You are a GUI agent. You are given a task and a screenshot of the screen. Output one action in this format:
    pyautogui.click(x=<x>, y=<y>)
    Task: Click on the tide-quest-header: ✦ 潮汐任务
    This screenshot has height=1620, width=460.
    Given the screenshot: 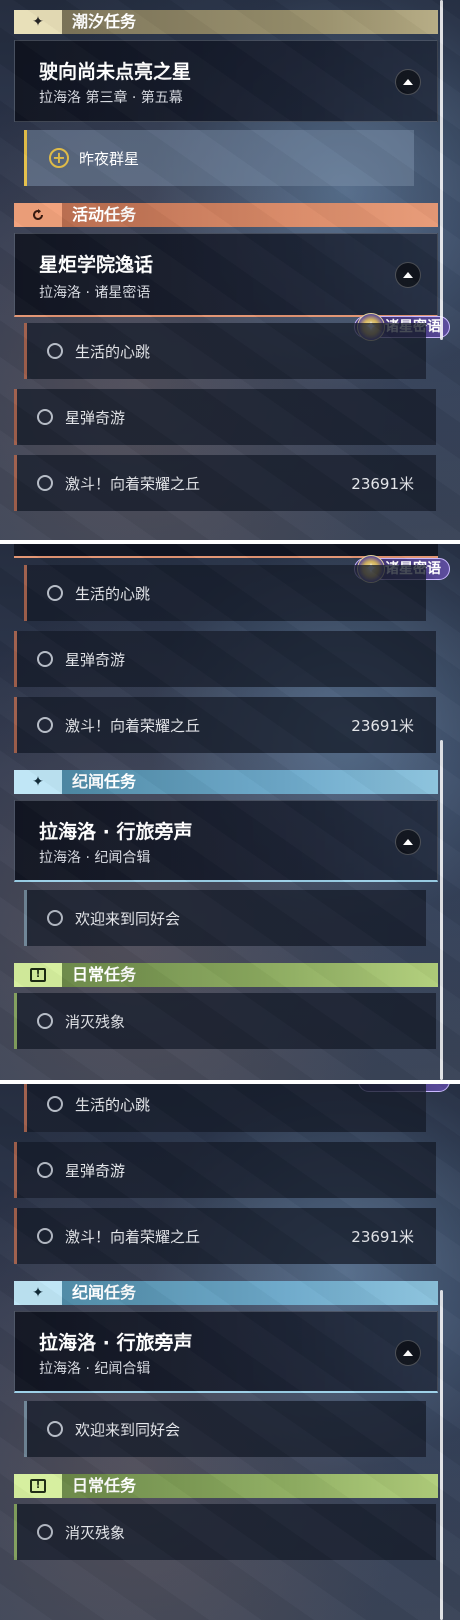 What is the action you would take?
    pyautogui.click(x=226, y=22)
    